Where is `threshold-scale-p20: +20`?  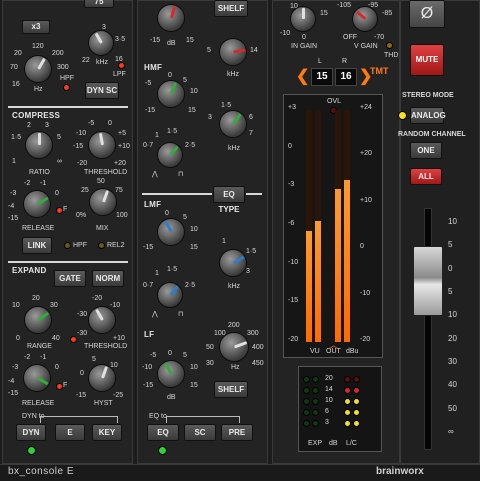 threshold-scale-p20: +20 is located at coordinates (120, 163).